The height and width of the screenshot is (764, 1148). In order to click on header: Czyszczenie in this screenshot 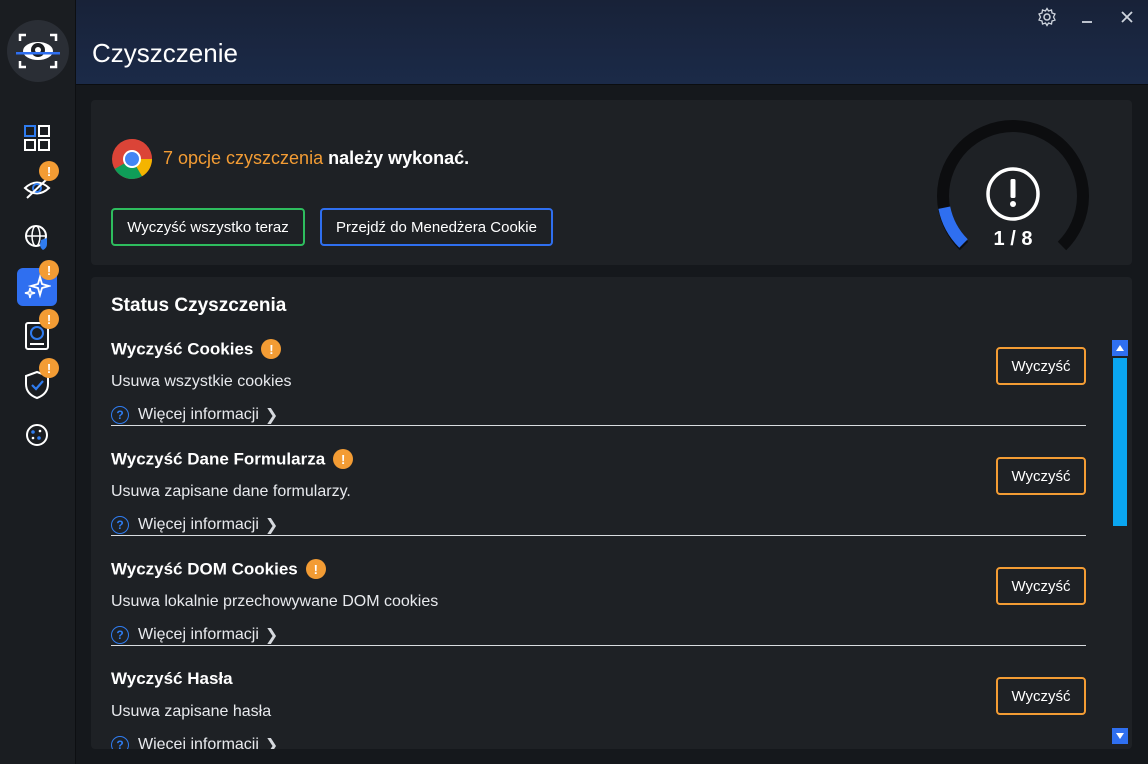, I will do `click(612, 42)`.